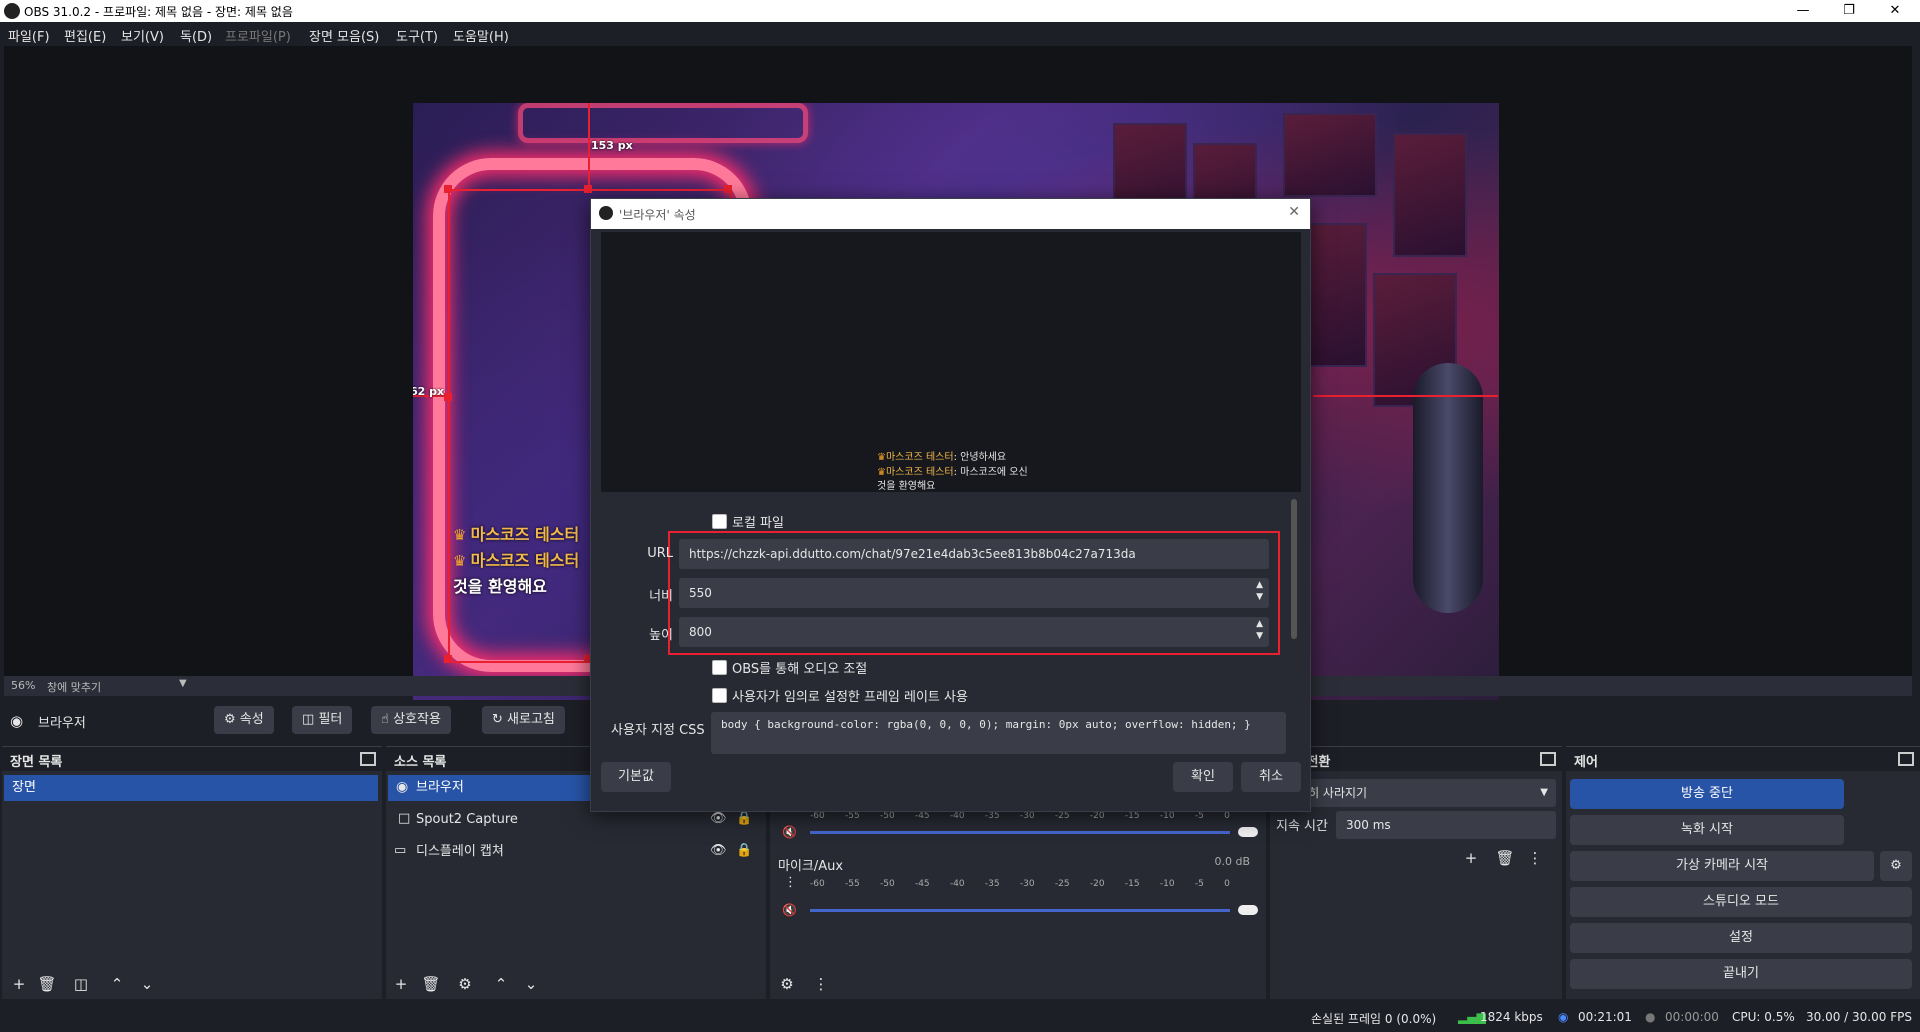  What do you see at coordinates (1741, 938) in the screenshot?
I see `settings-button: 설정` at bounding box center [1741, 938].